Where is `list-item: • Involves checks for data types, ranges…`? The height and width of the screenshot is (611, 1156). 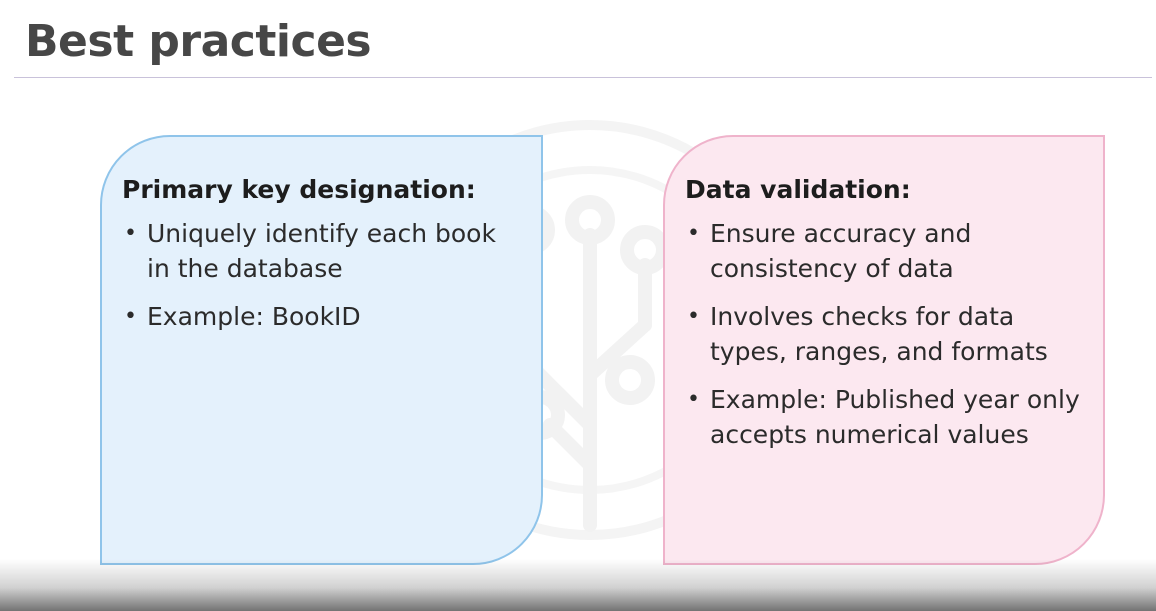
list-item: • Involves checks for data types, ranges… is located at coordinates (884, 334).